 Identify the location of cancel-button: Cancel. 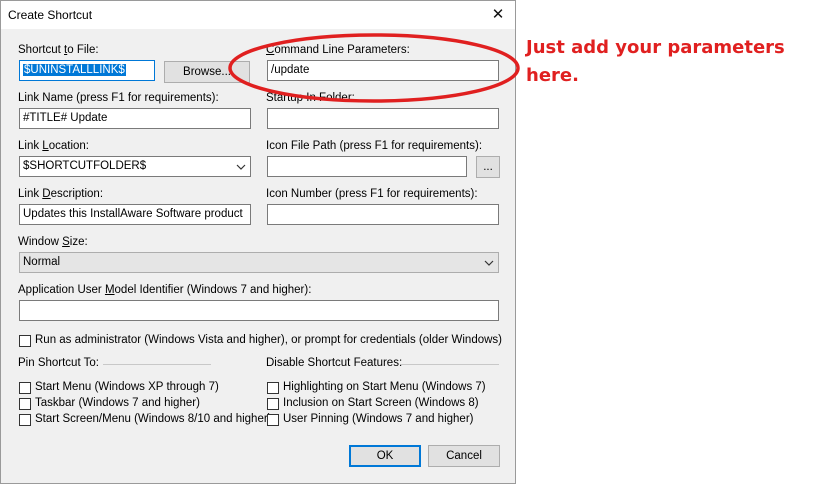
(464, 456).